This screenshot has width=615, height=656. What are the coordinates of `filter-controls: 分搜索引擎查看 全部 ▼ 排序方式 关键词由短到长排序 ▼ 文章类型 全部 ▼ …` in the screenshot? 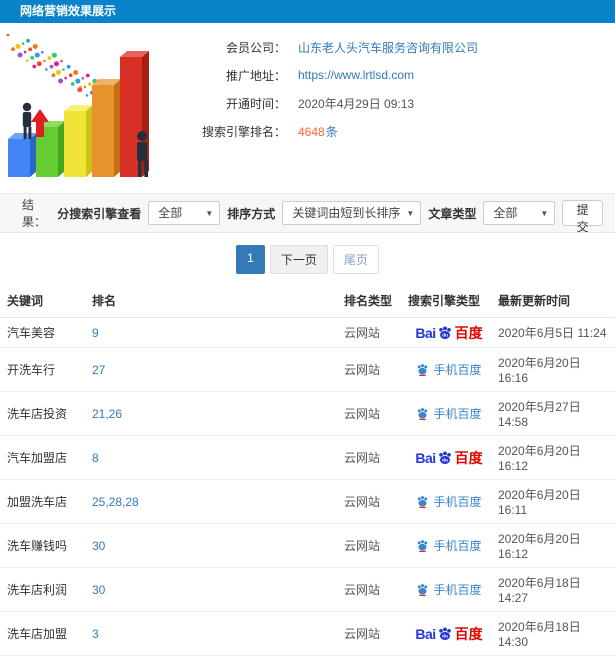 It's located at (330, 217).